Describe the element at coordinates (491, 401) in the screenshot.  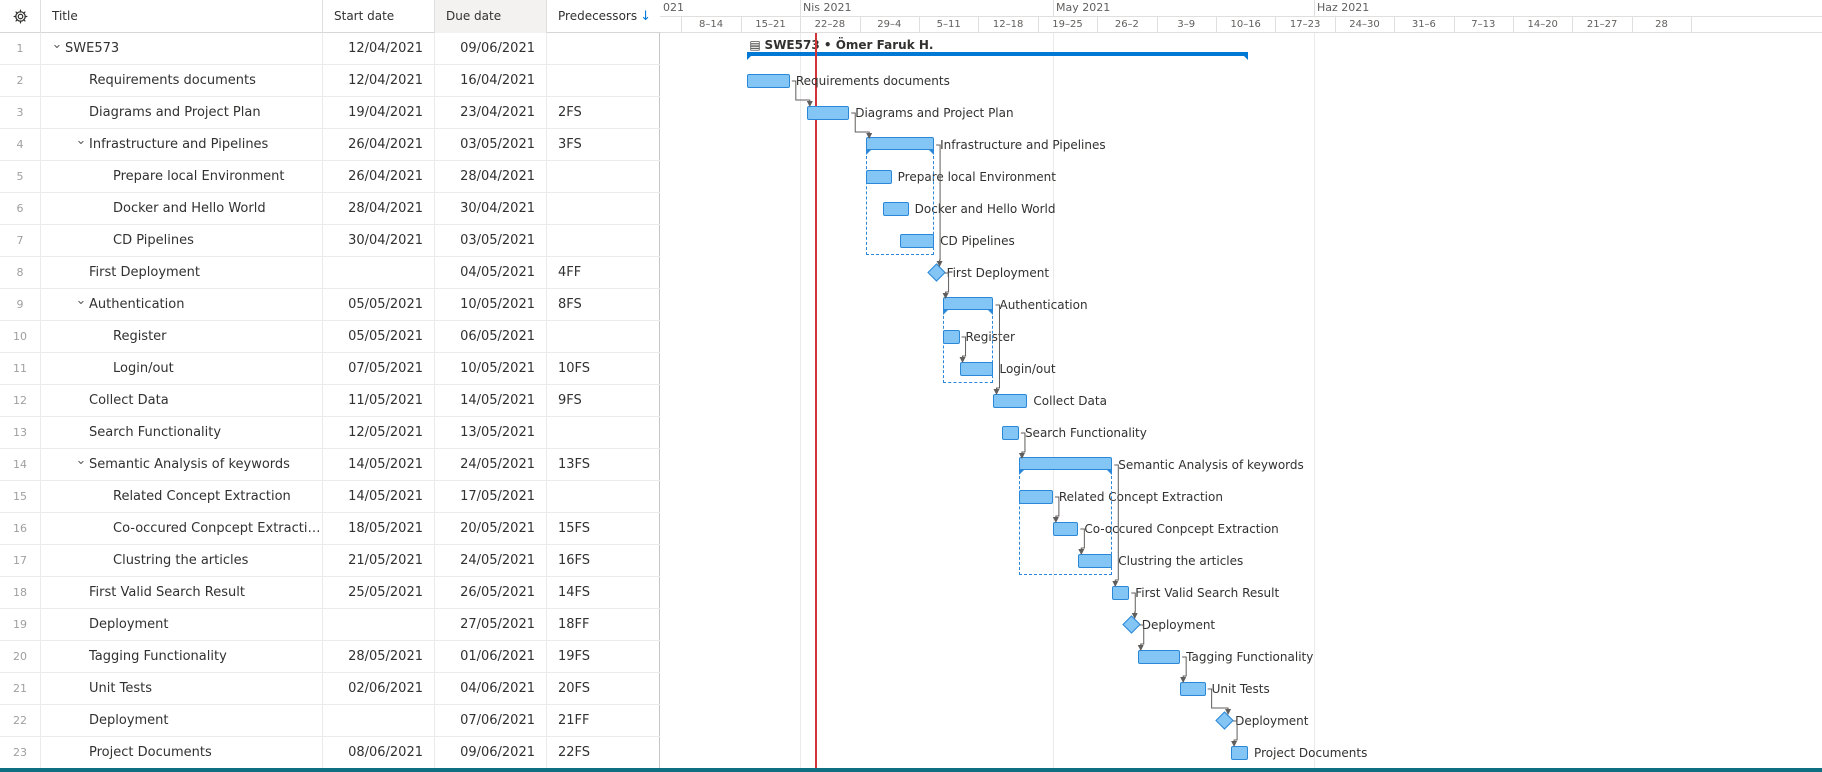
I see `due-date-cell: 14/05/2021` at that location.